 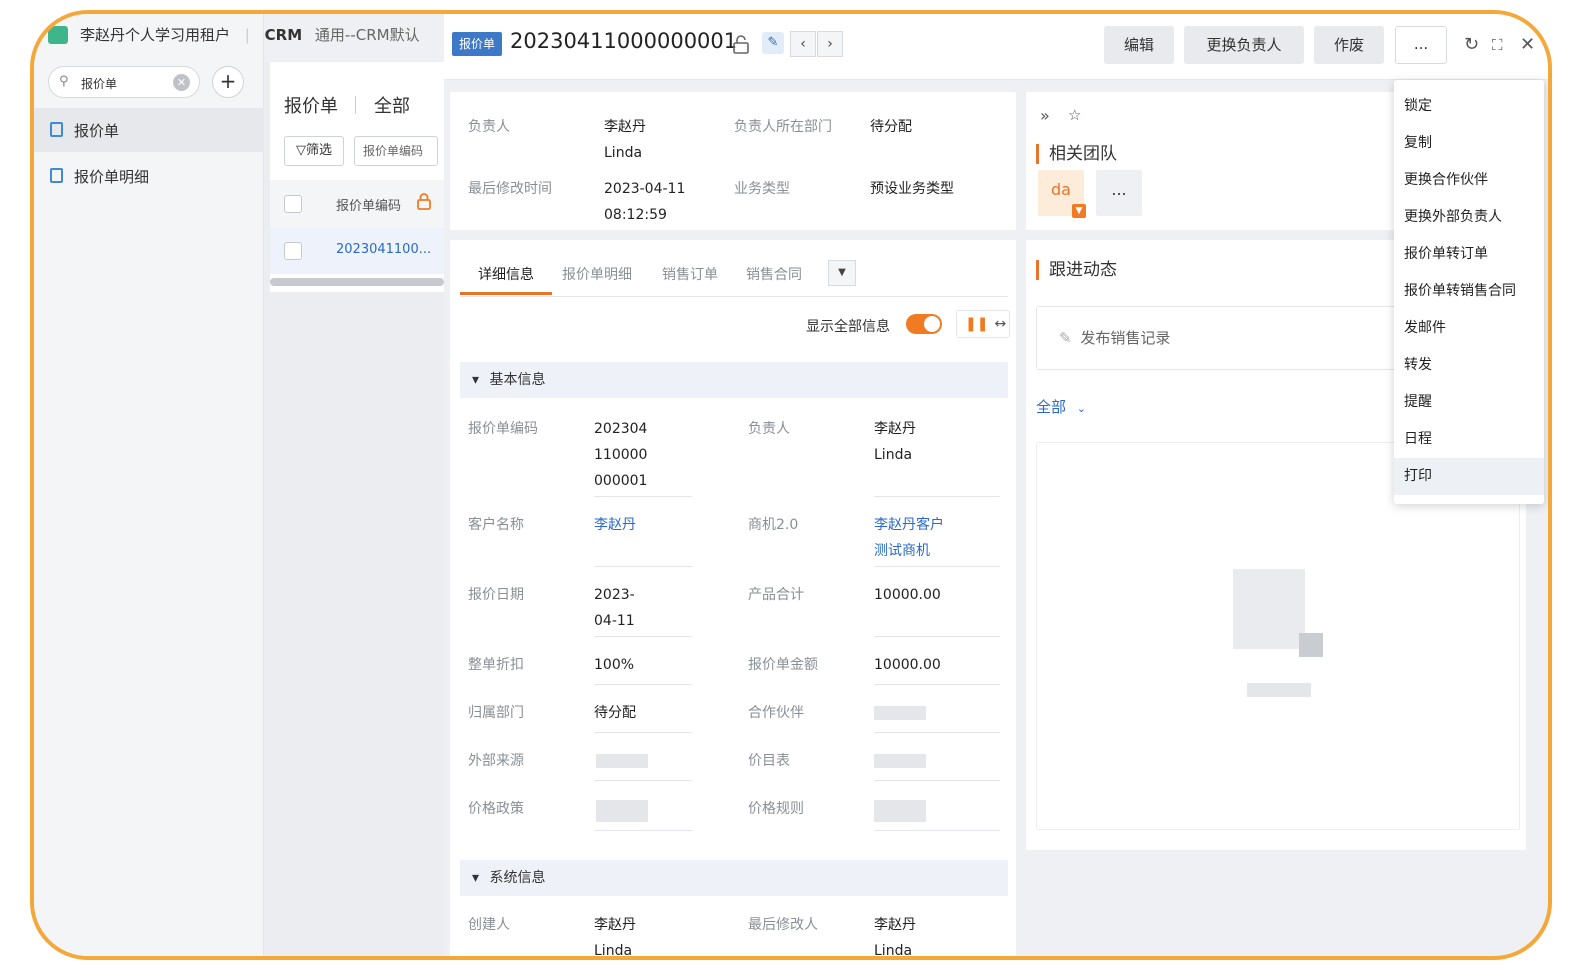 What do you see at coordinates (99, 84) in the screenshot?
I see `nav-search-value: 报价单` at bounding box center [99, 84].